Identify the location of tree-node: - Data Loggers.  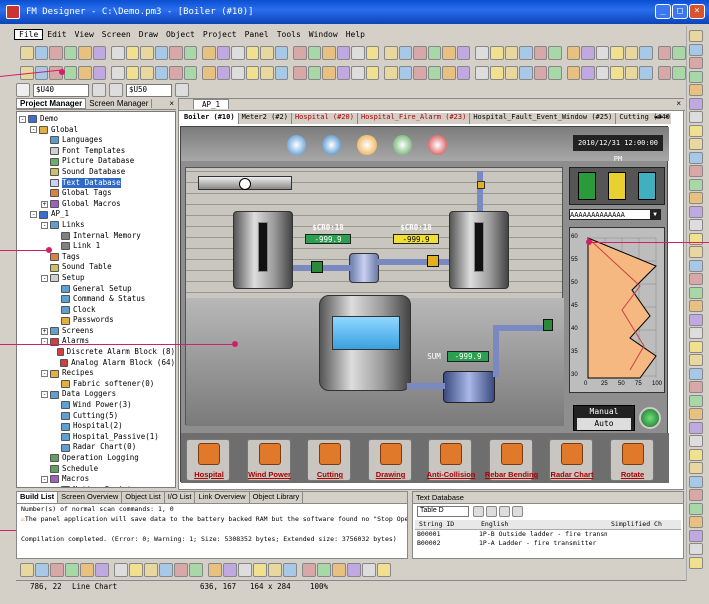
(96, 394).